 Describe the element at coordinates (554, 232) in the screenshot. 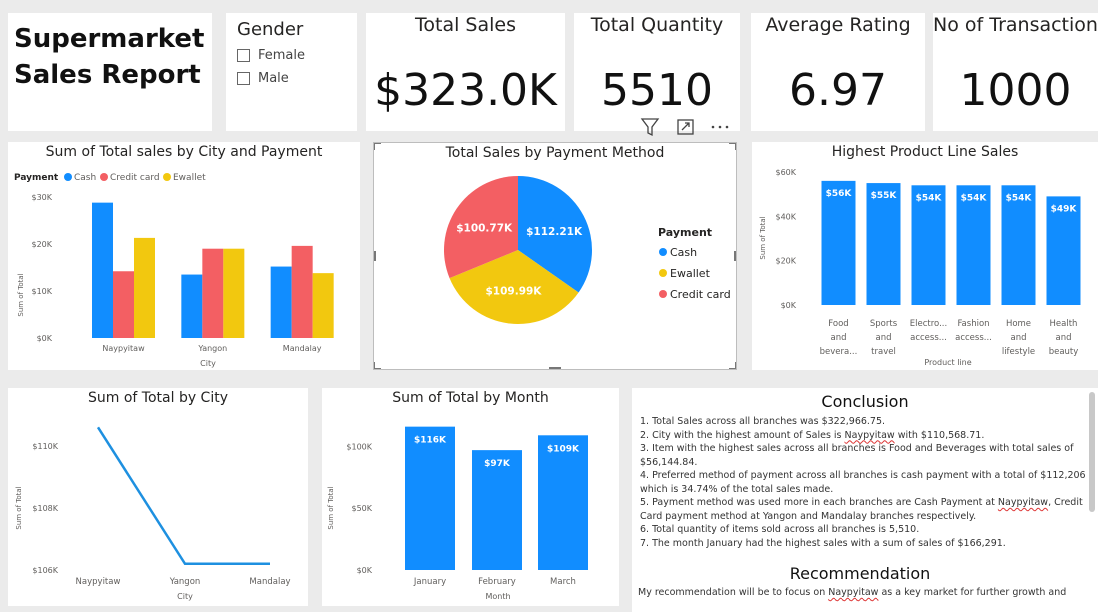

I see `pie-data-label: $112.21K` at that location.